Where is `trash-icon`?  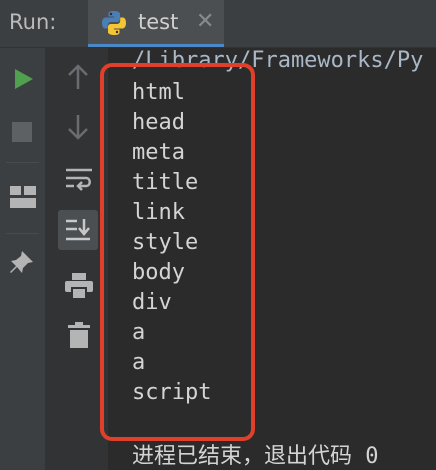 trash-icon is located at coordinates (79, 335).